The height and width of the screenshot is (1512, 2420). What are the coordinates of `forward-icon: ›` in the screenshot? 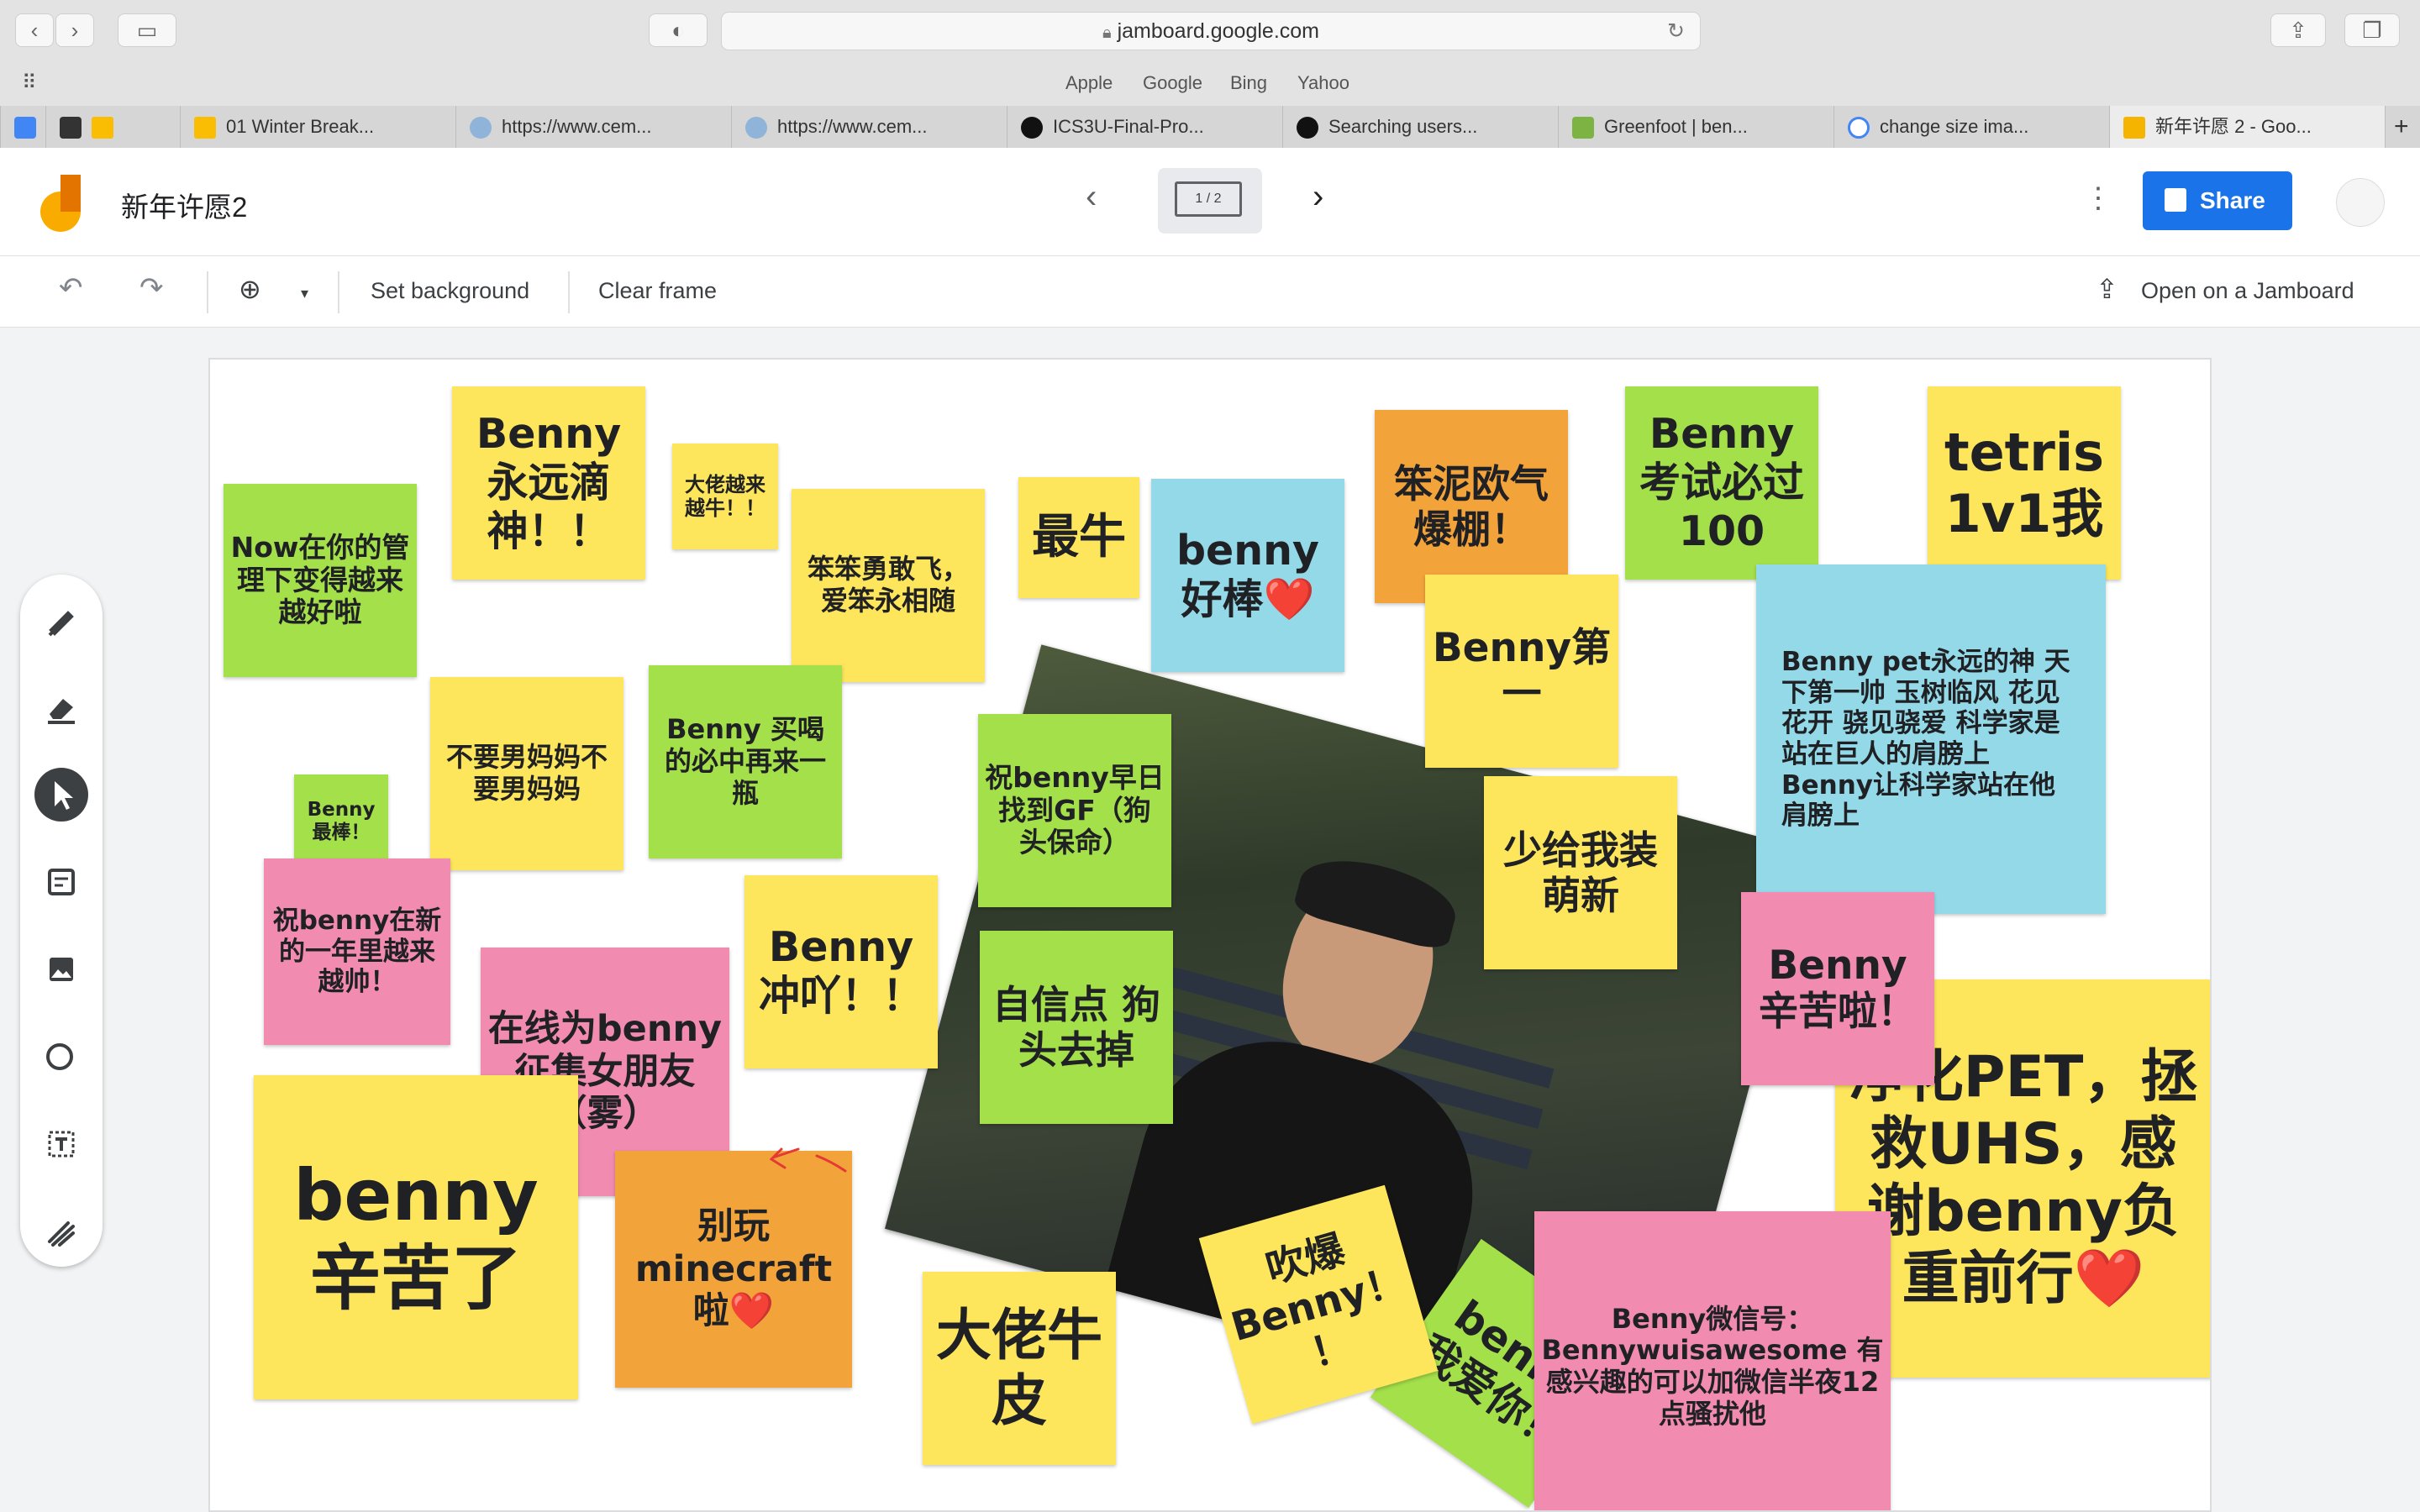 It's located at (75, 30).